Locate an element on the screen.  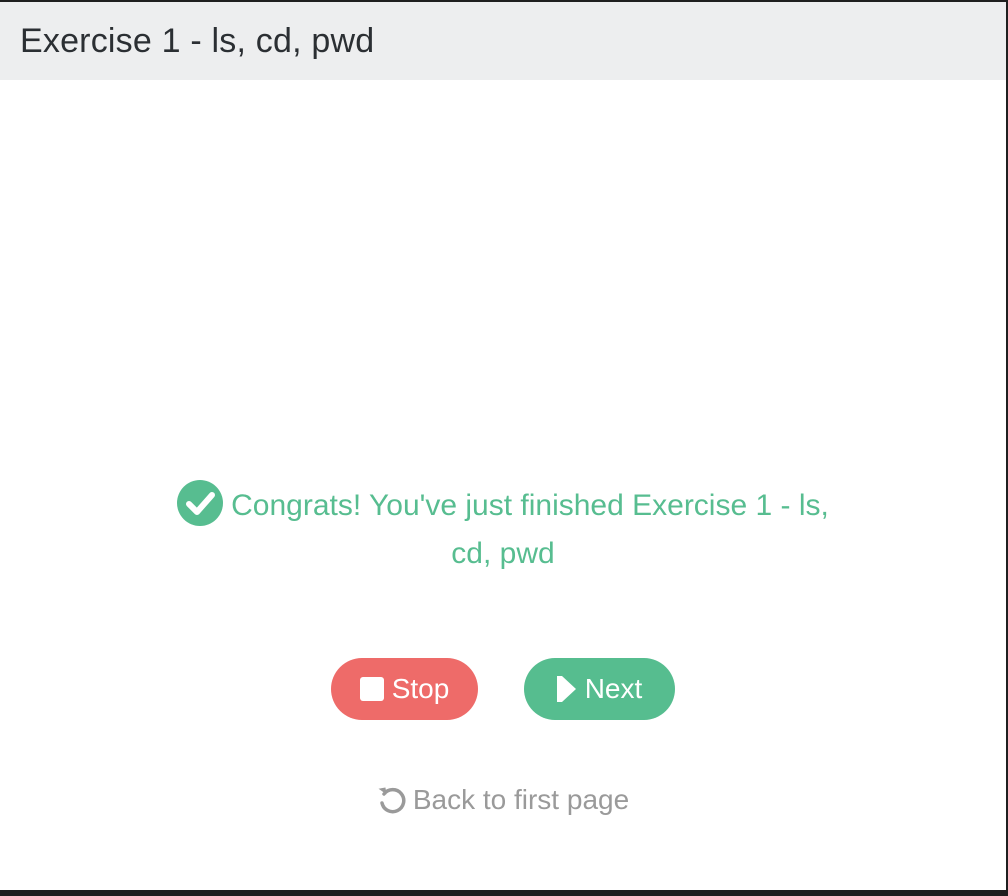
stop-button: Stop is located at coordinates (404, 689).